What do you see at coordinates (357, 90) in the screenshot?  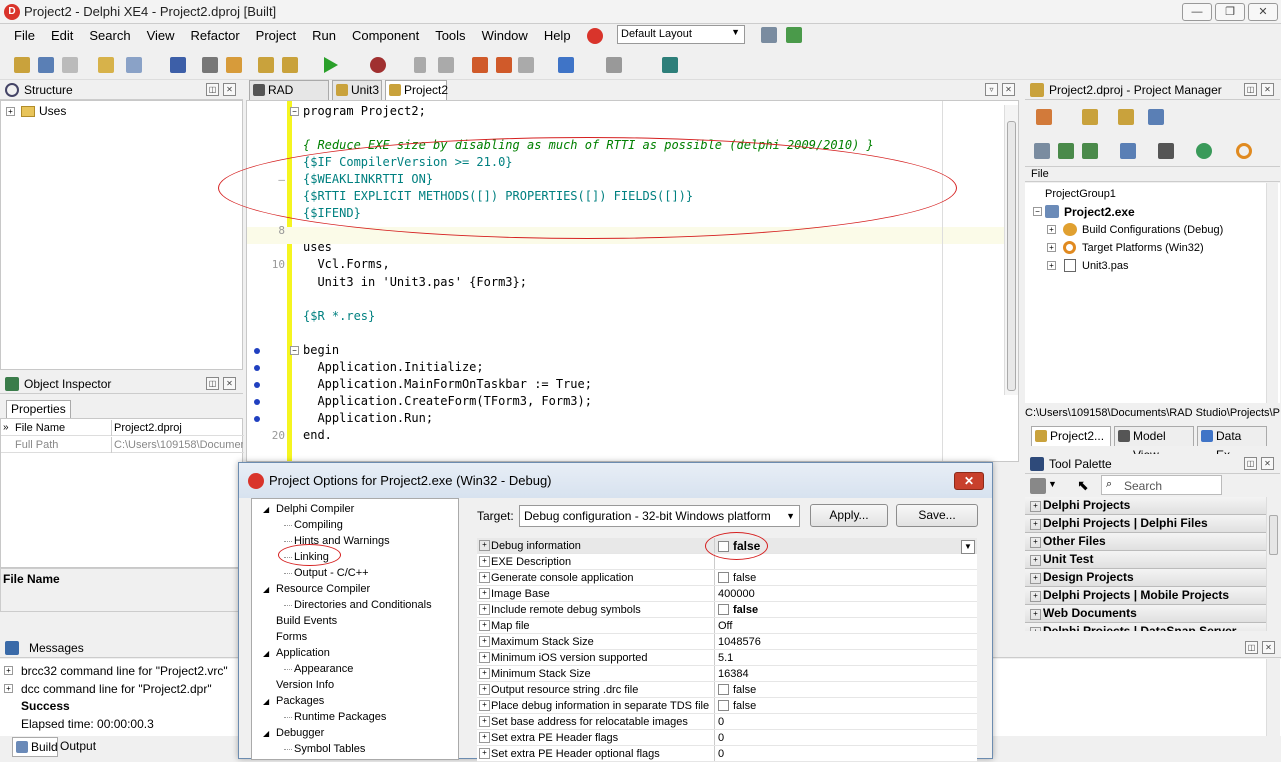 I see `tab-unit3: Unit3` at bounding box center [357, 90].